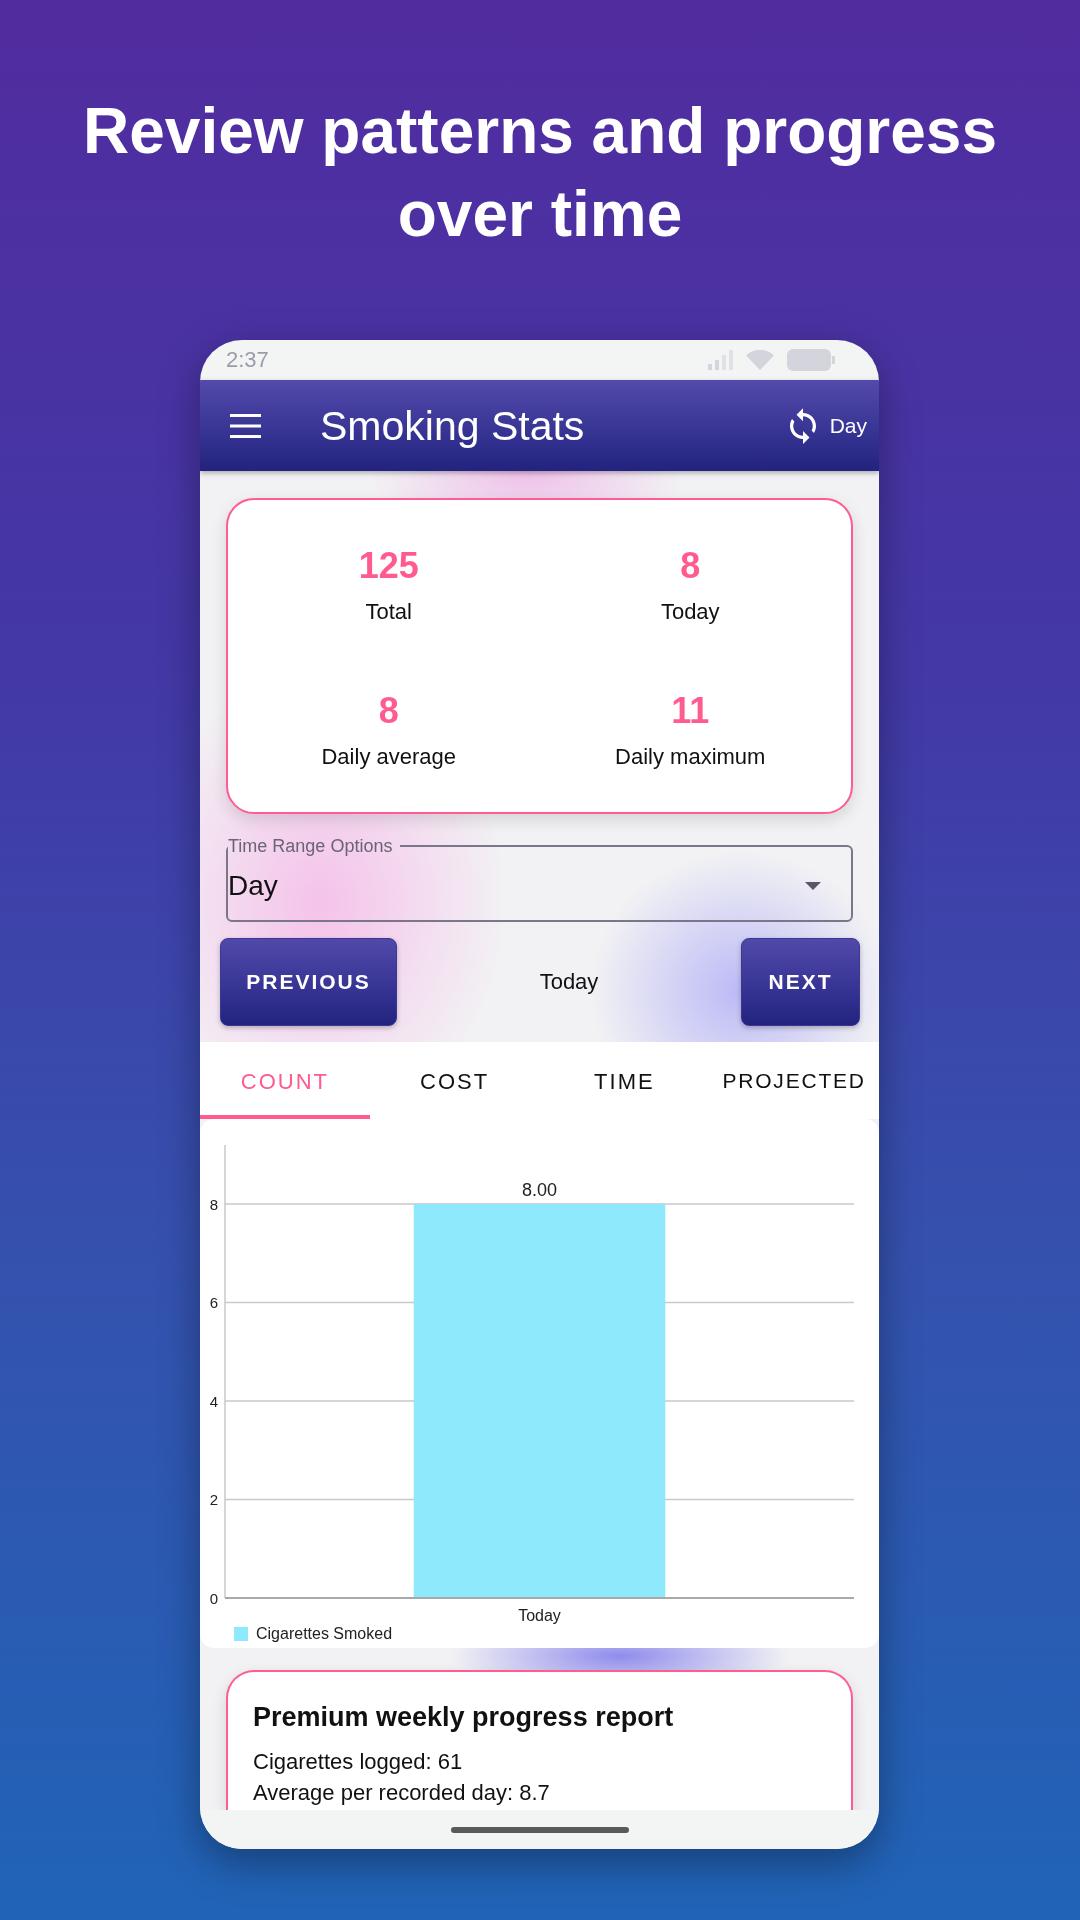 This screenshot has height=1920, width=1080. What do you see at coordinates (402, 1793) in the screenshot?
I see `report-line: Average per recorded day: 8.7` at bounding box center [402, 1793].